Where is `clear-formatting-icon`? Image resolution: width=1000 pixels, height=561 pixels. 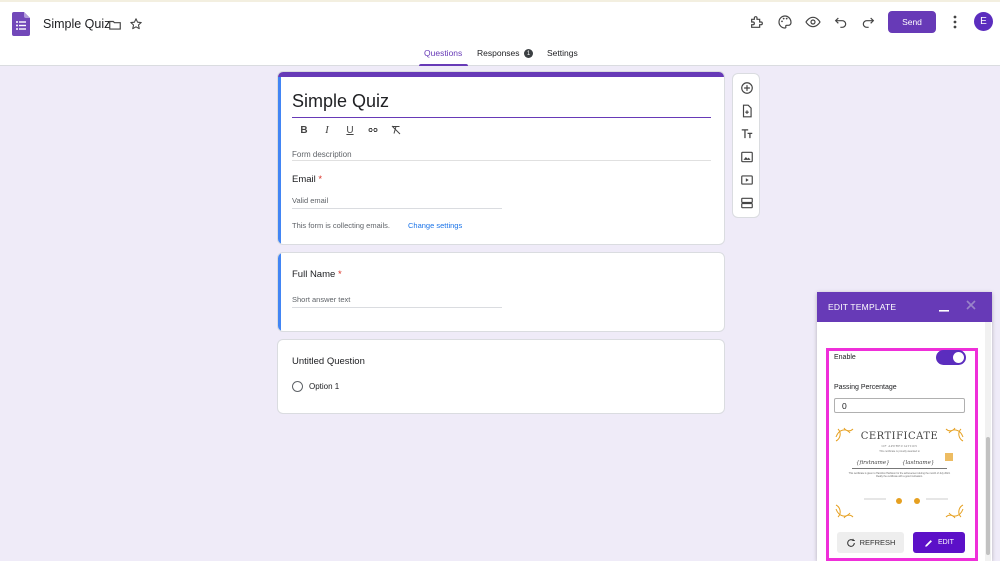
clear-formatting-icon is located at coordinates (396, 130).